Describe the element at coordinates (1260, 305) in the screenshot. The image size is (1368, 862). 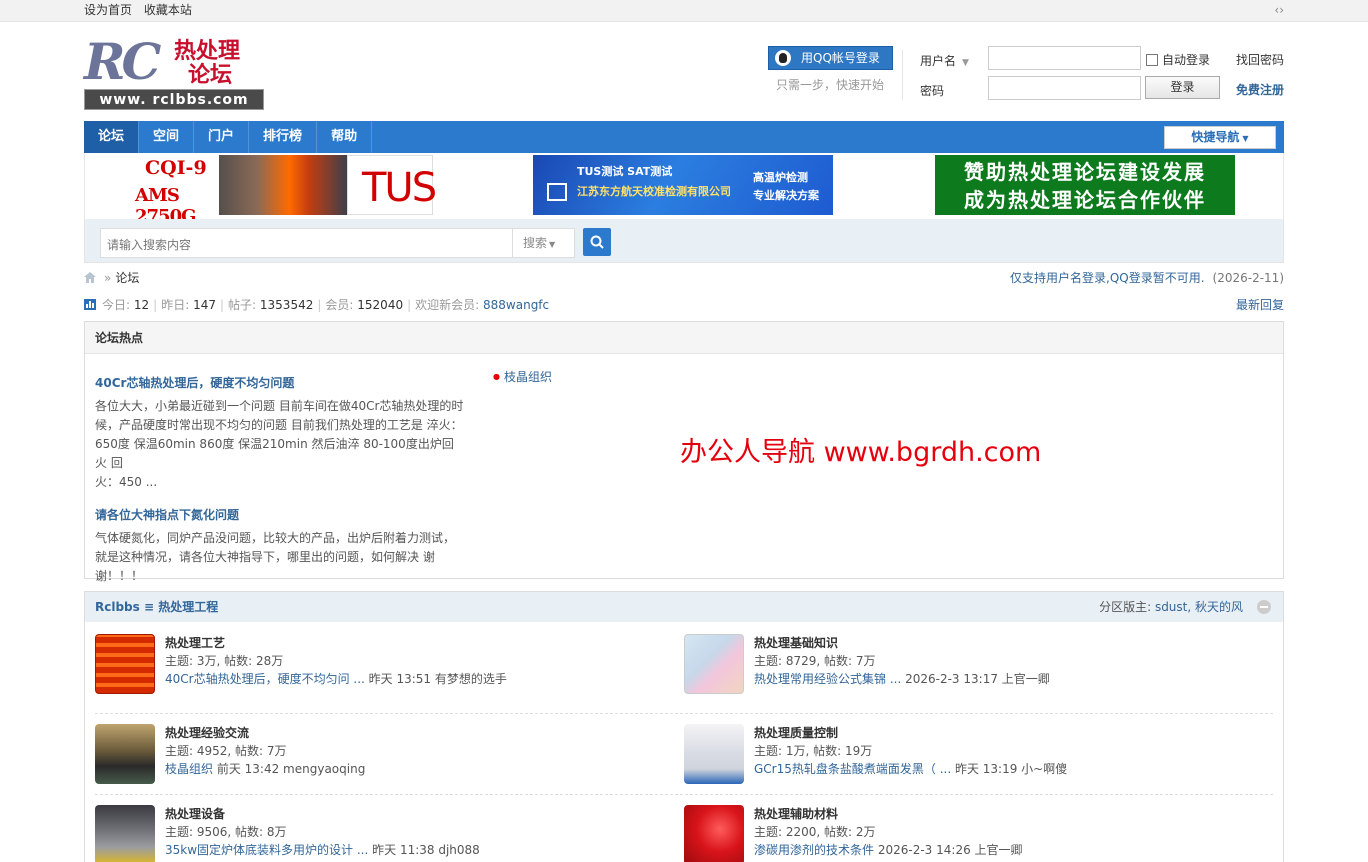
I see `latest-reply-link: 最新回复` at that location.